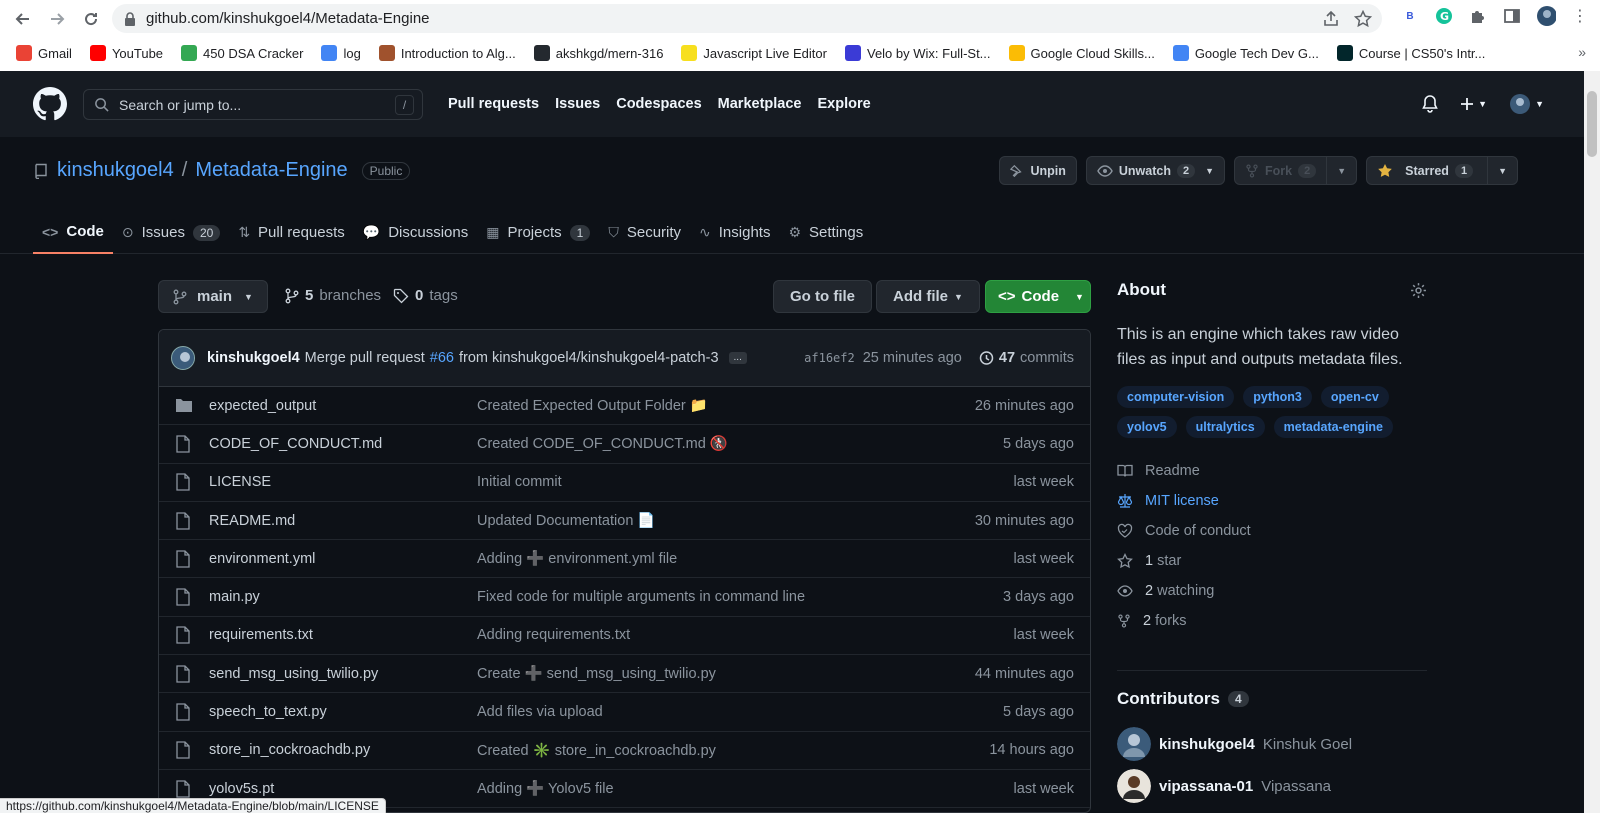 This screenshot has height=813, width=1600. Describe the element at coordinates (1272, 471) in the screenshot. I see `readme-link: Readme` at that location.